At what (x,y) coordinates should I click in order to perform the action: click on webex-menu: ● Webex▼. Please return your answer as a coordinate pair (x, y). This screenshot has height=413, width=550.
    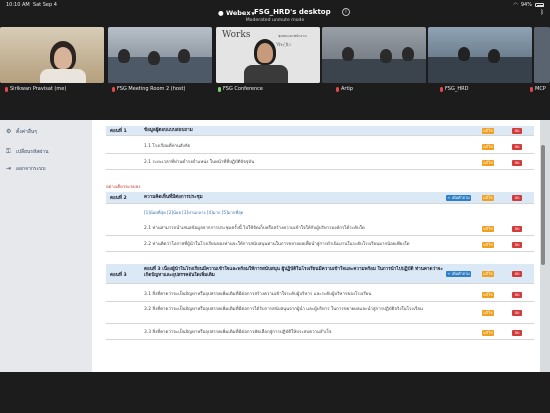
    Looking at the image, I should click on (236, 13).